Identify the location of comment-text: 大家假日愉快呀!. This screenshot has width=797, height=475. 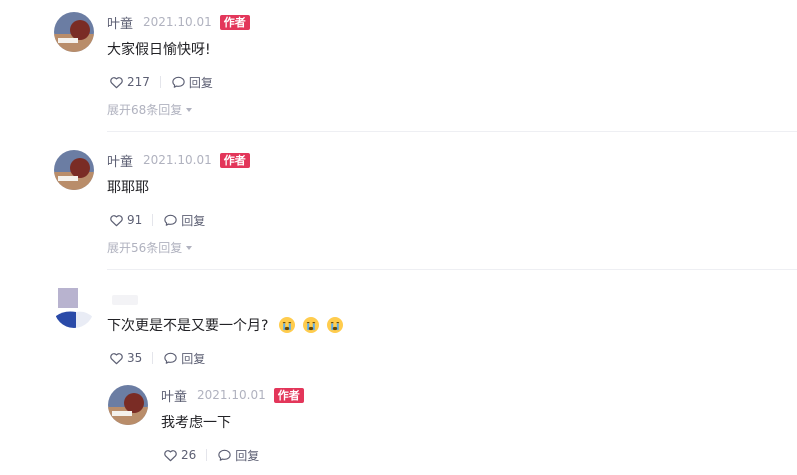
(159, 50).